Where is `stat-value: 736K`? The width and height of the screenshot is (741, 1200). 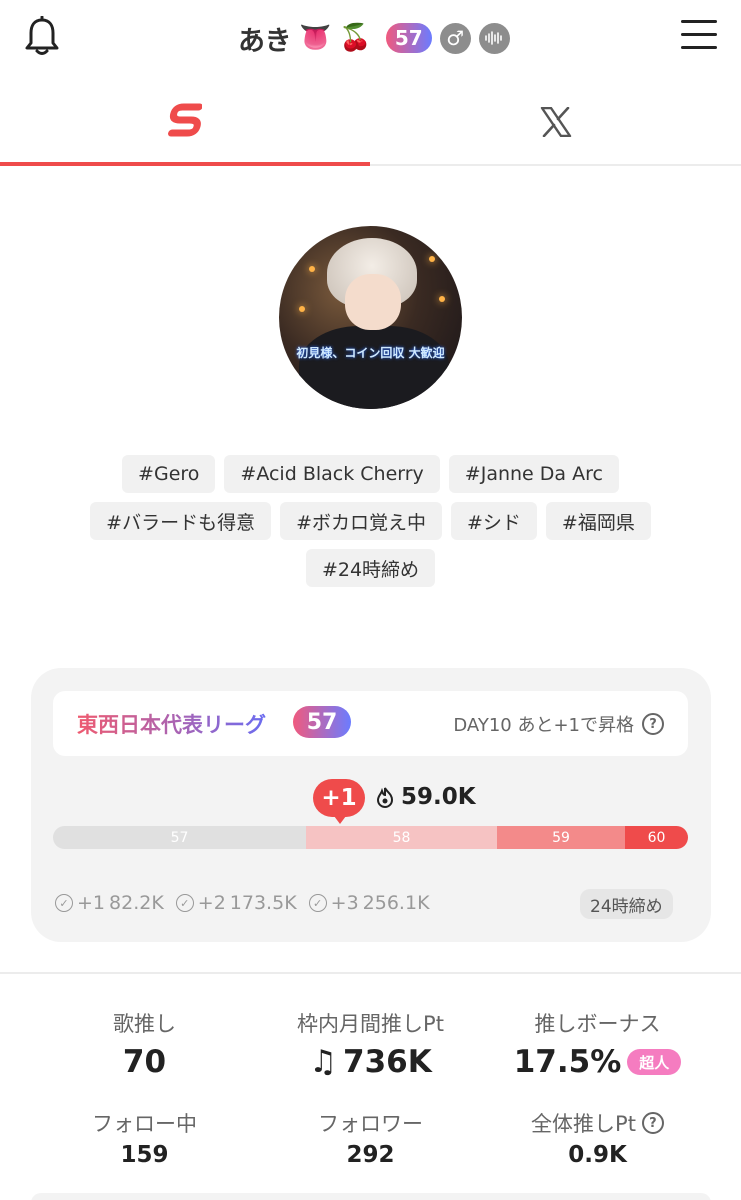 stat-value: 736K is located at coordinates (387, 1062).